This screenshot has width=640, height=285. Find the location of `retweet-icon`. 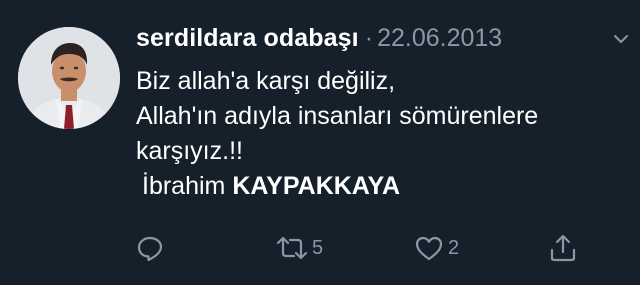

retweet-icon is located at coordinates (292, 248).